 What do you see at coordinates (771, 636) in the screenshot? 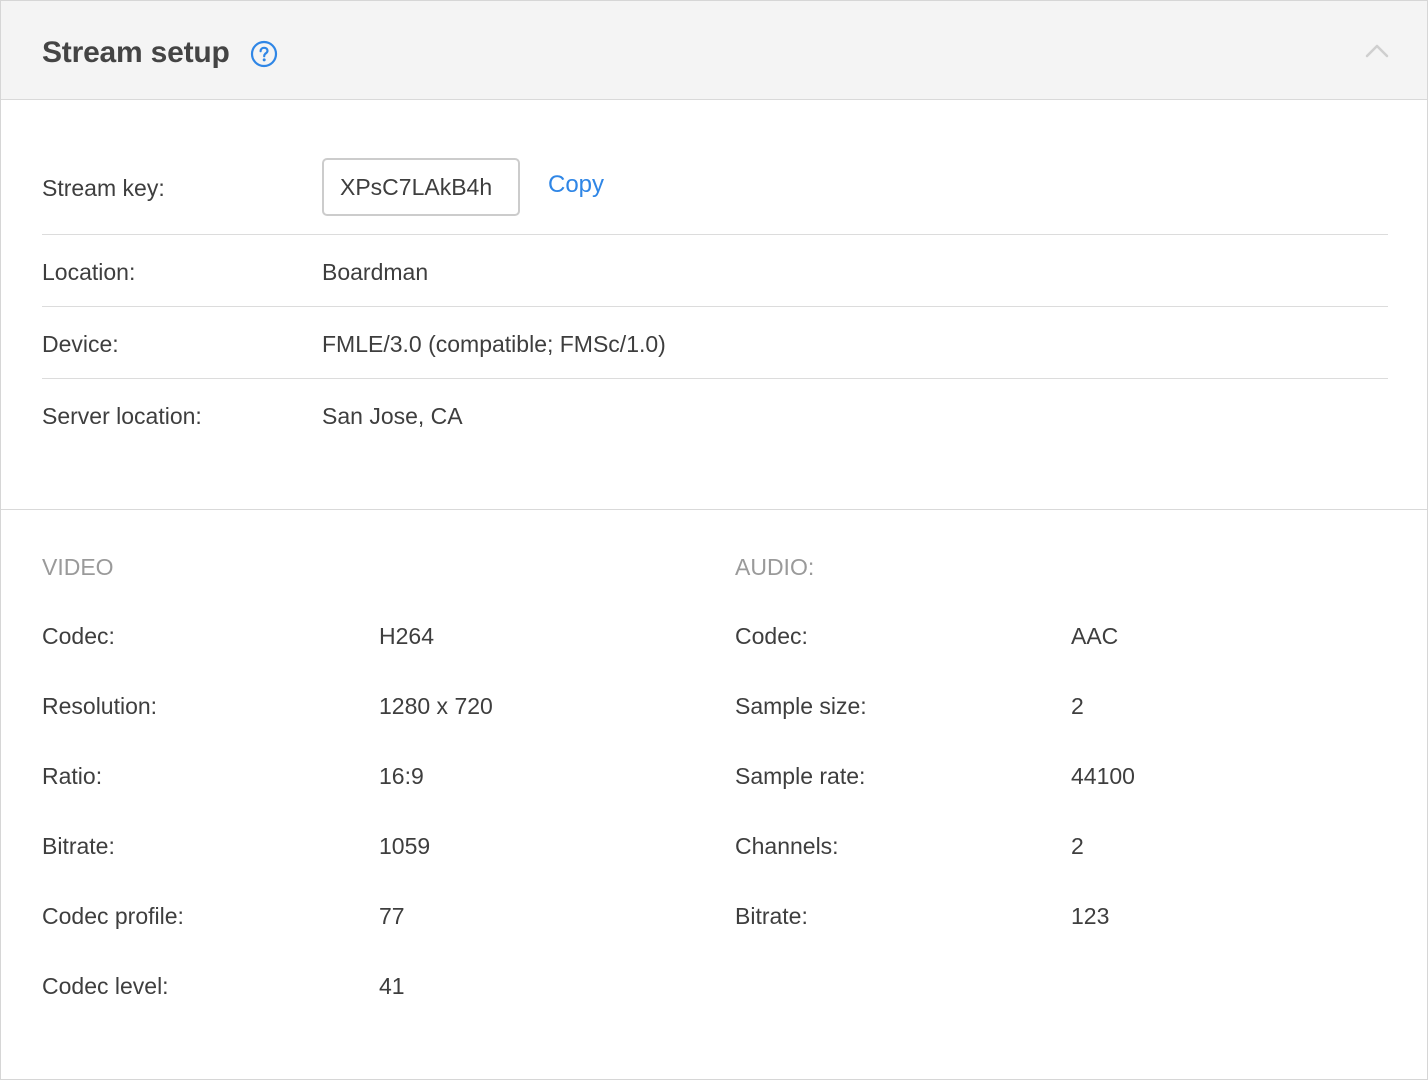
I see `audio-codec-label: Codec:` at bounding box center [771, 636].